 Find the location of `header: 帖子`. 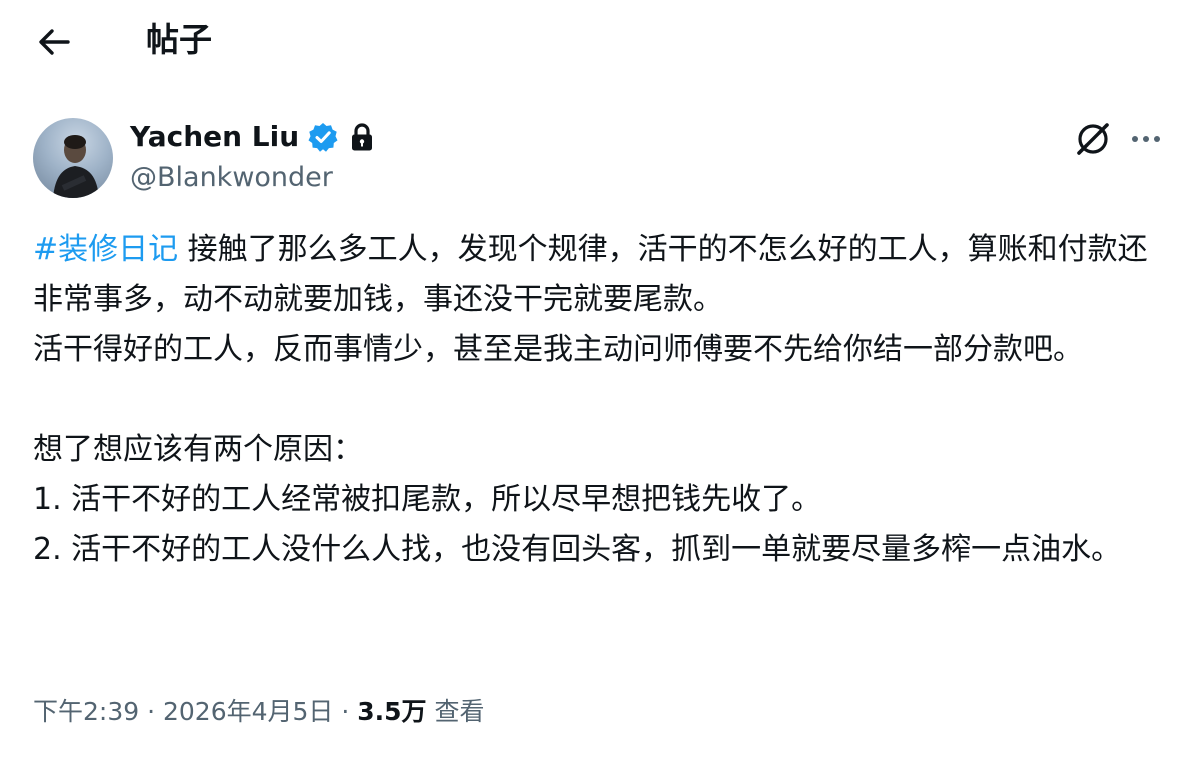

header: 帖子 is located at coordinates (601, 42).